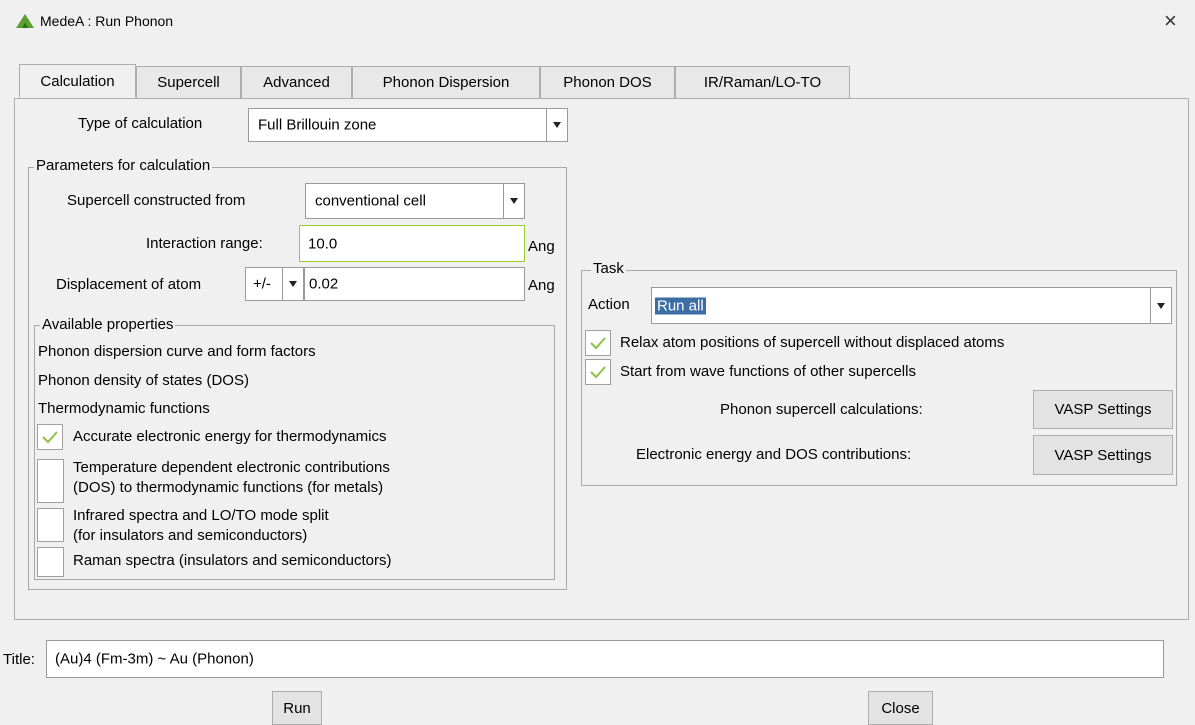  I want to click on displacement-sign-value: +/-, so click(262, 284).